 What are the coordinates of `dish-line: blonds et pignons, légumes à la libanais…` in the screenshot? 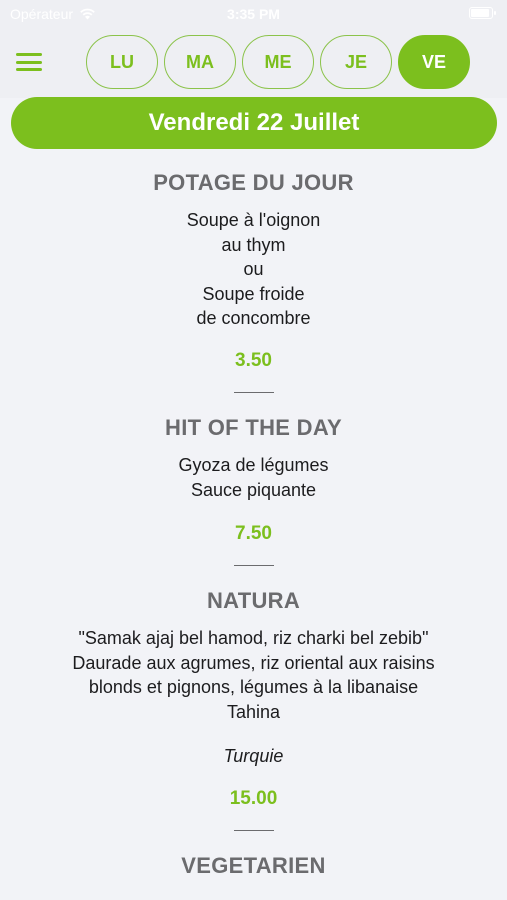 It's located at (253, 687).